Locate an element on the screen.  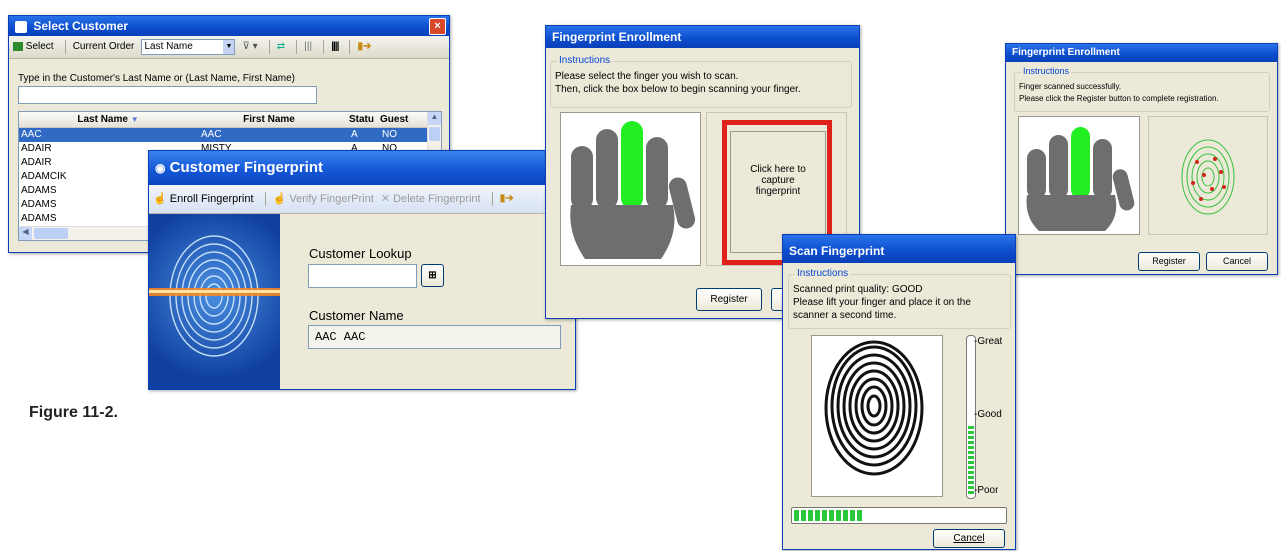
finger-pinky is located at coordinates (582, 178).